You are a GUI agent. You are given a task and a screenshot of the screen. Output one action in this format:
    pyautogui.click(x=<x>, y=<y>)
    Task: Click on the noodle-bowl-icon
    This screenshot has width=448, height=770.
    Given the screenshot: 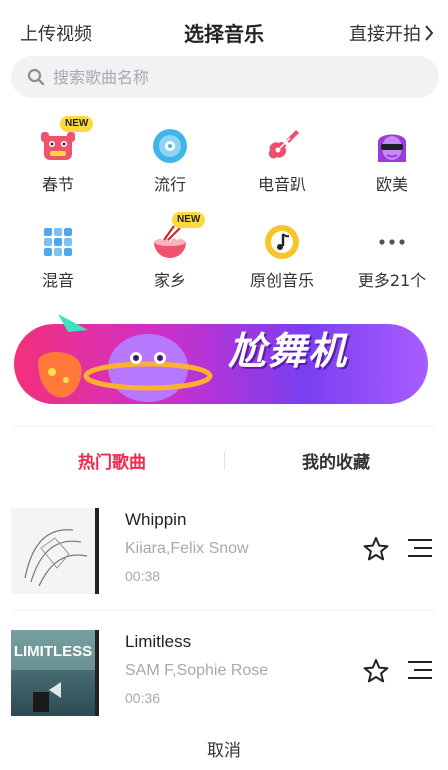 What is the action you would take?
    pyautogui.click(x=170, y=241)
    